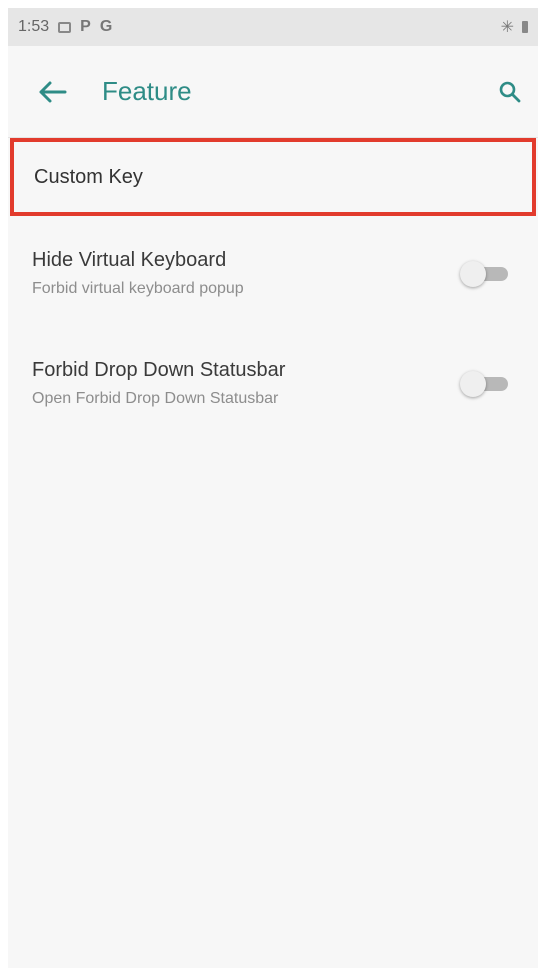 The width and height of the screenshot is (540, 968). What do you see at coordinates (88, 176) in the screenshot?
I see `custom-key-label: Custom Key` at bounding box center [88, 176].